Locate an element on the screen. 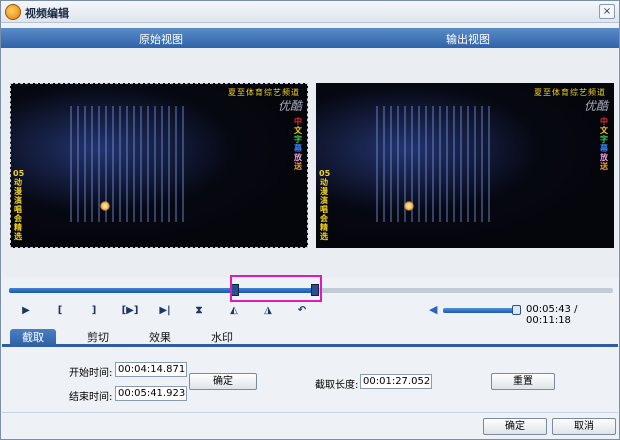 Image resolution: width=620 pixels, height=440 pixels. title-bar: 视频编辑 × is located at coordinates (310, 12).